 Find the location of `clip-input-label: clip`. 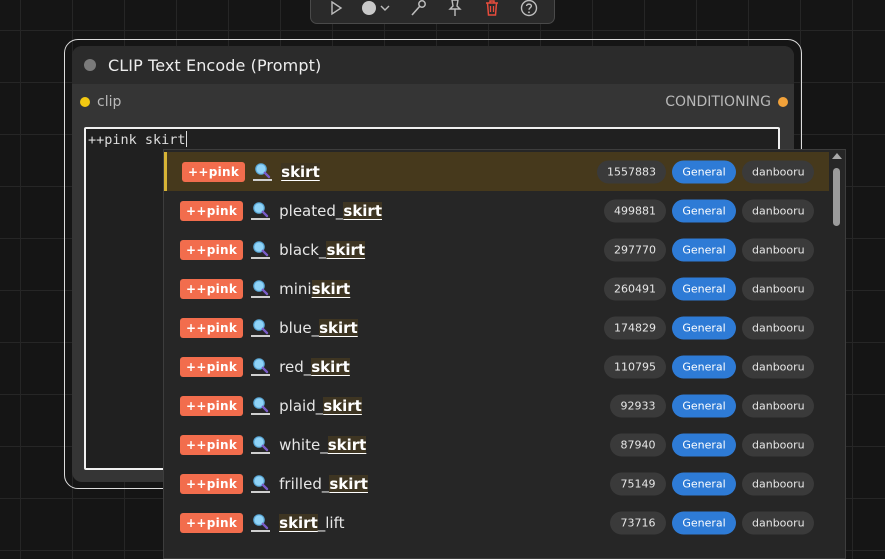

clip-input-label: clip is located at coordinates (109, 102).